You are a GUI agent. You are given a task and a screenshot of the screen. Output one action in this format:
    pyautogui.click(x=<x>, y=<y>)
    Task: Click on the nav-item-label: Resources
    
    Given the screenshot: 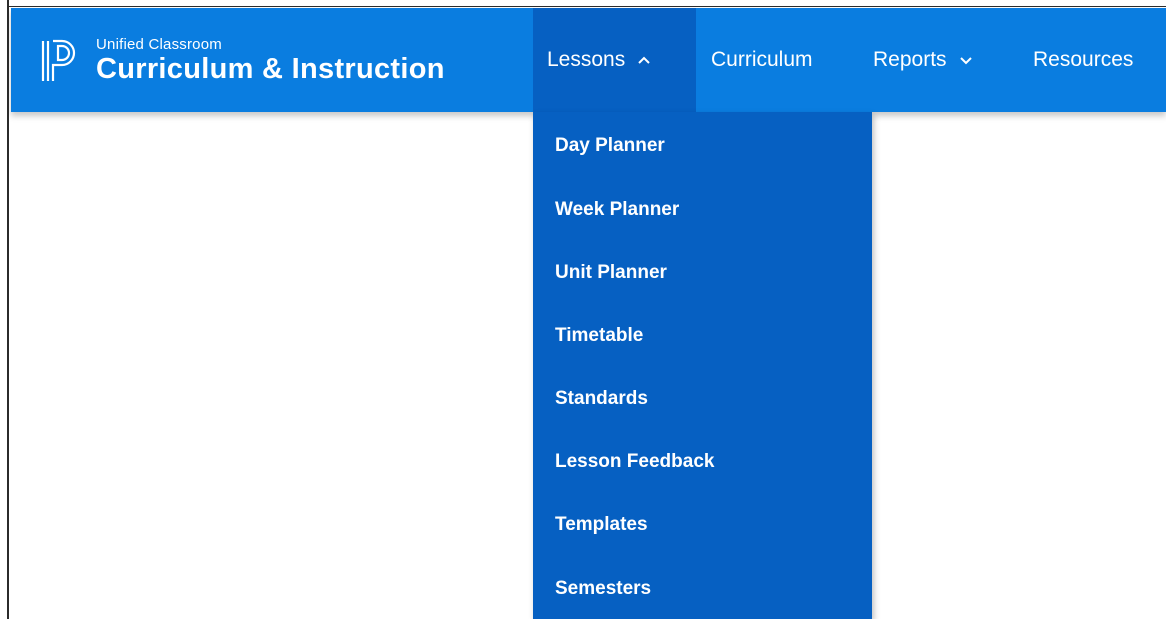 What is the action you would take?
    pyautogui.click(x=1083, y=59)
    